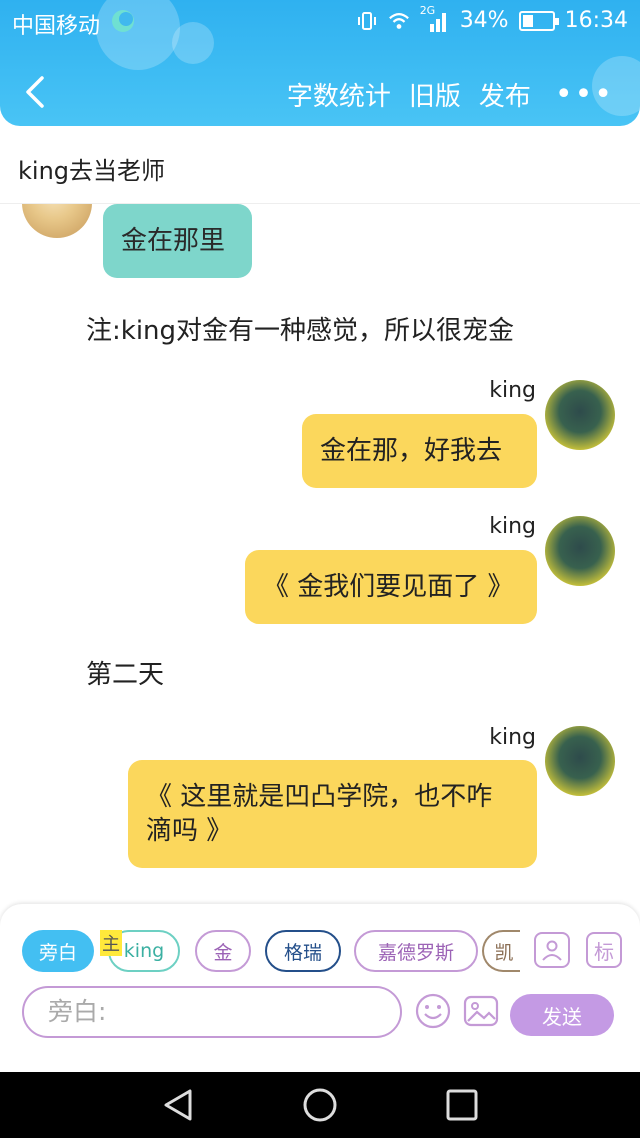 The height and width of the screenshot is (1138, 640). I want to click on nav-bar: 字数统计 旧版 发布 •••, so click(320, 93).